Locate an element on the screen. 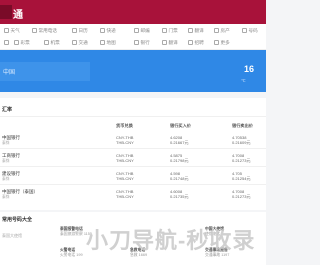  phone-numbers-title: 常用号码大全 is located at coordinates (17, 220).